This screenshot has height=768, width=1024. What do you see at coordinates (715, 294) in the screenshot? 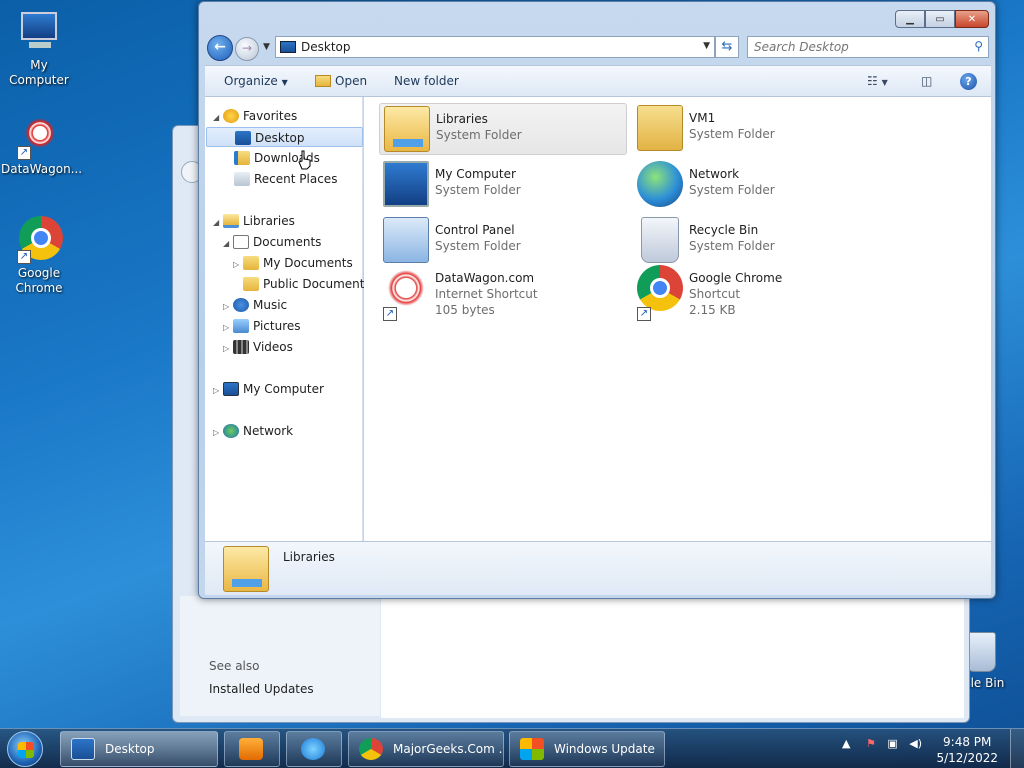
I see `item-type: Shortcut` at bounding box center [715, 294].